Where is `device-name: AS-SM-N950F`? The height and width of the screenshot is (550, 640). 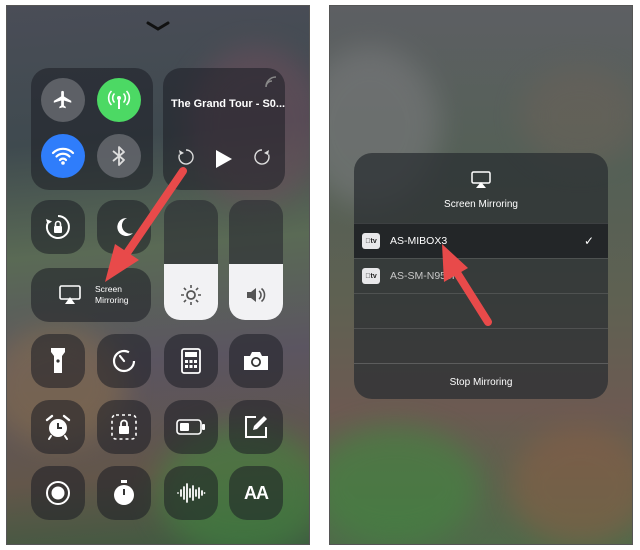 device-name: AS-SM-N950F is located at coordinates (424, 276).